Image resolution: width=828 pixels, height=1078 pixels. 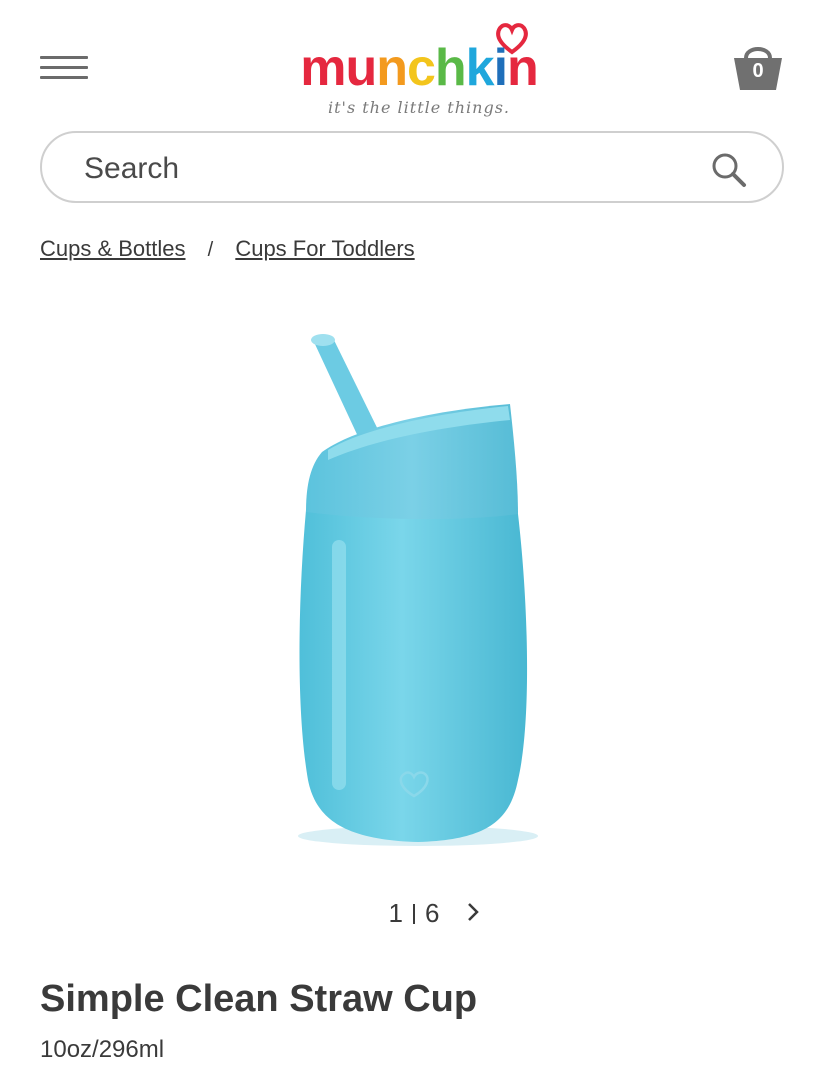 I want to click on logo-tagline: it's the little things., so click(x=419, y=107).